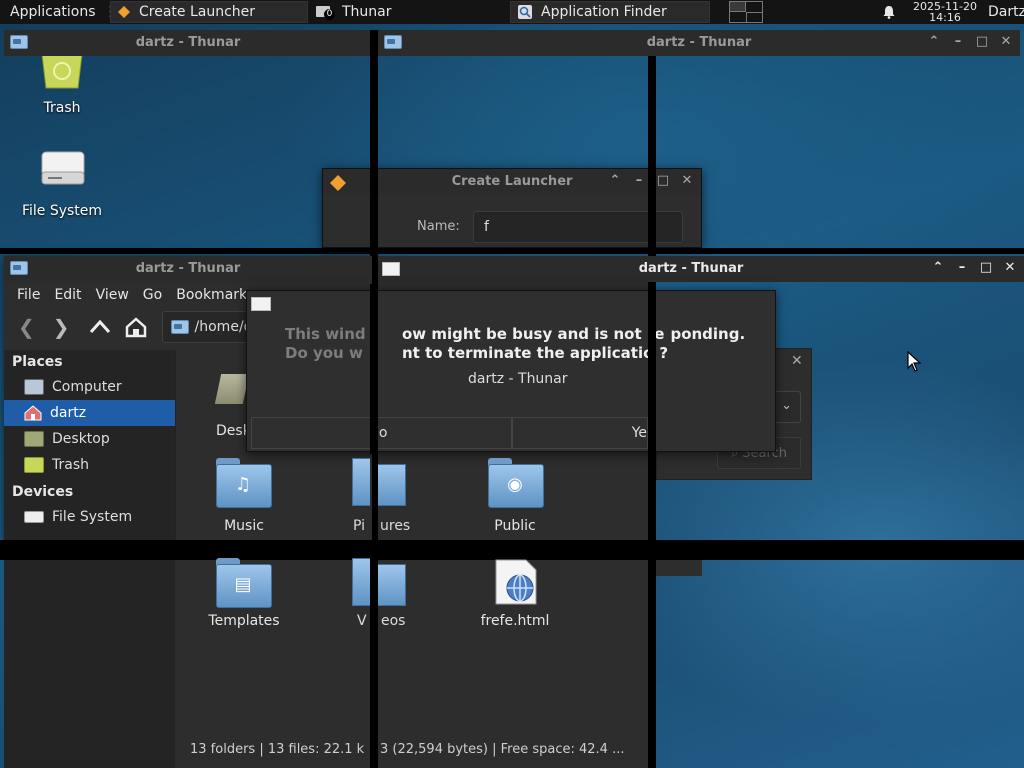  What do you see at coordinates (438, 226) in the screenshot?
I see `name-label: Name:` at bounding box center [438, 226].